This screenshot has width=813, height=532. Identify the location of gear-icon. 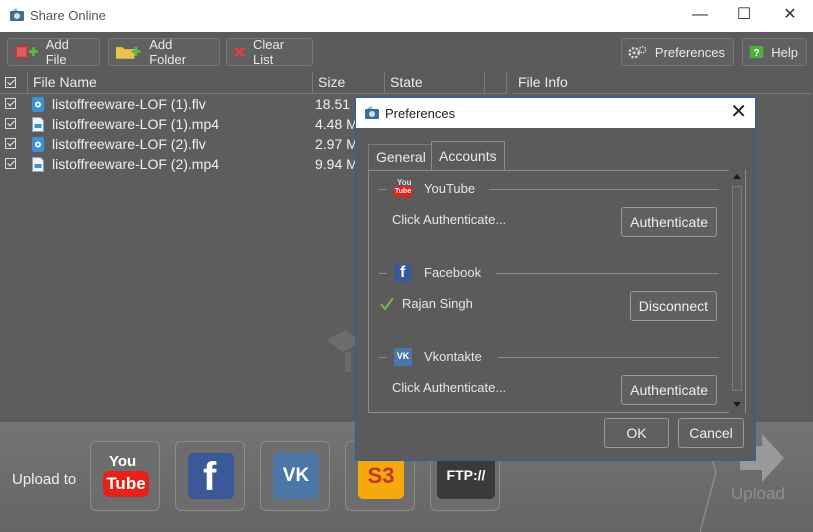
(637, 52).